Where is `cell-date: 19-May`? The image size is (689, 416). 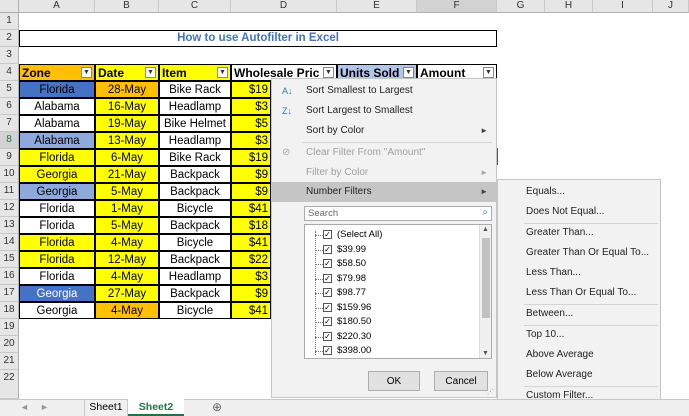
cell-date: 19-May is located at coordinates (127, 123).